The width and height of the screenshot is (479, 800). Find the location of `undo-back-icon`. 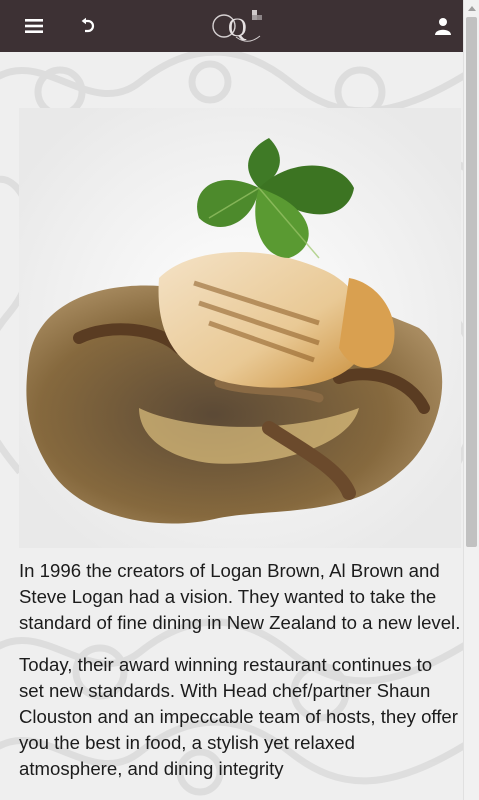

undo-back-icon is located at coordinates (88, 25).